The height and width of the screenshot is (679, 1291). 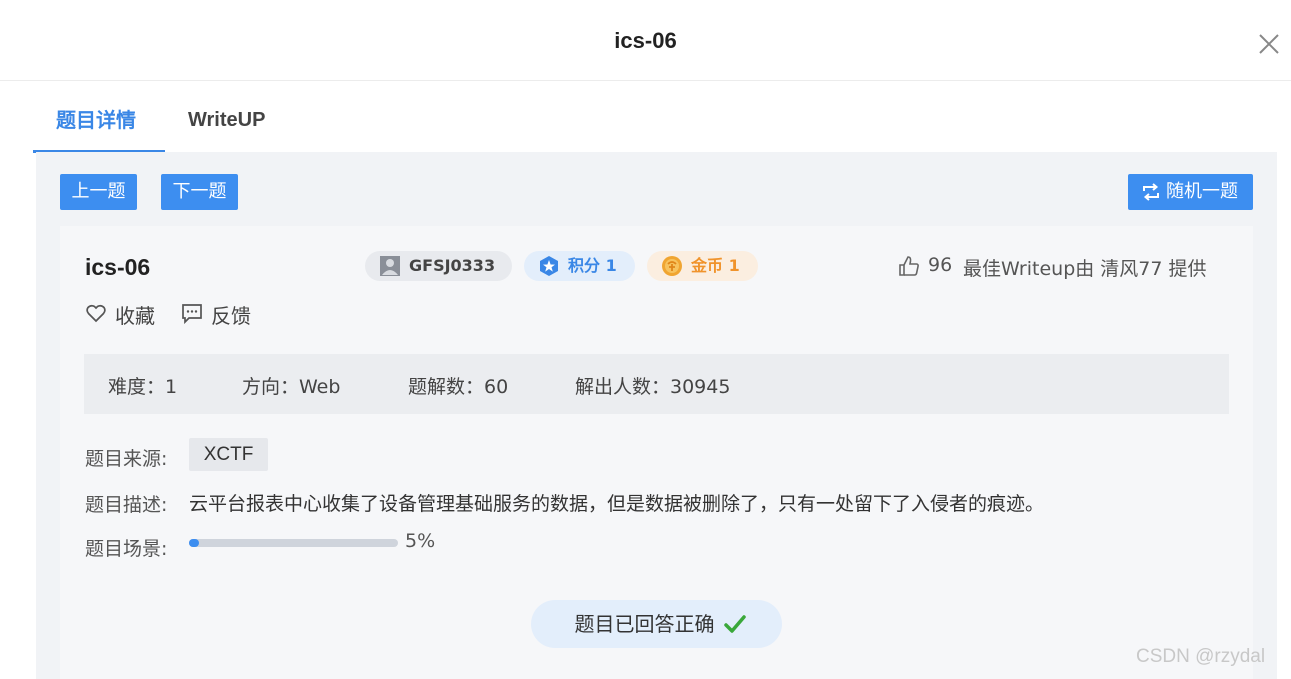 What do you see at coordinates (135, 316) in the screenshot?
I see `favorite-label: 收藏` at bounding box center [135, 316].